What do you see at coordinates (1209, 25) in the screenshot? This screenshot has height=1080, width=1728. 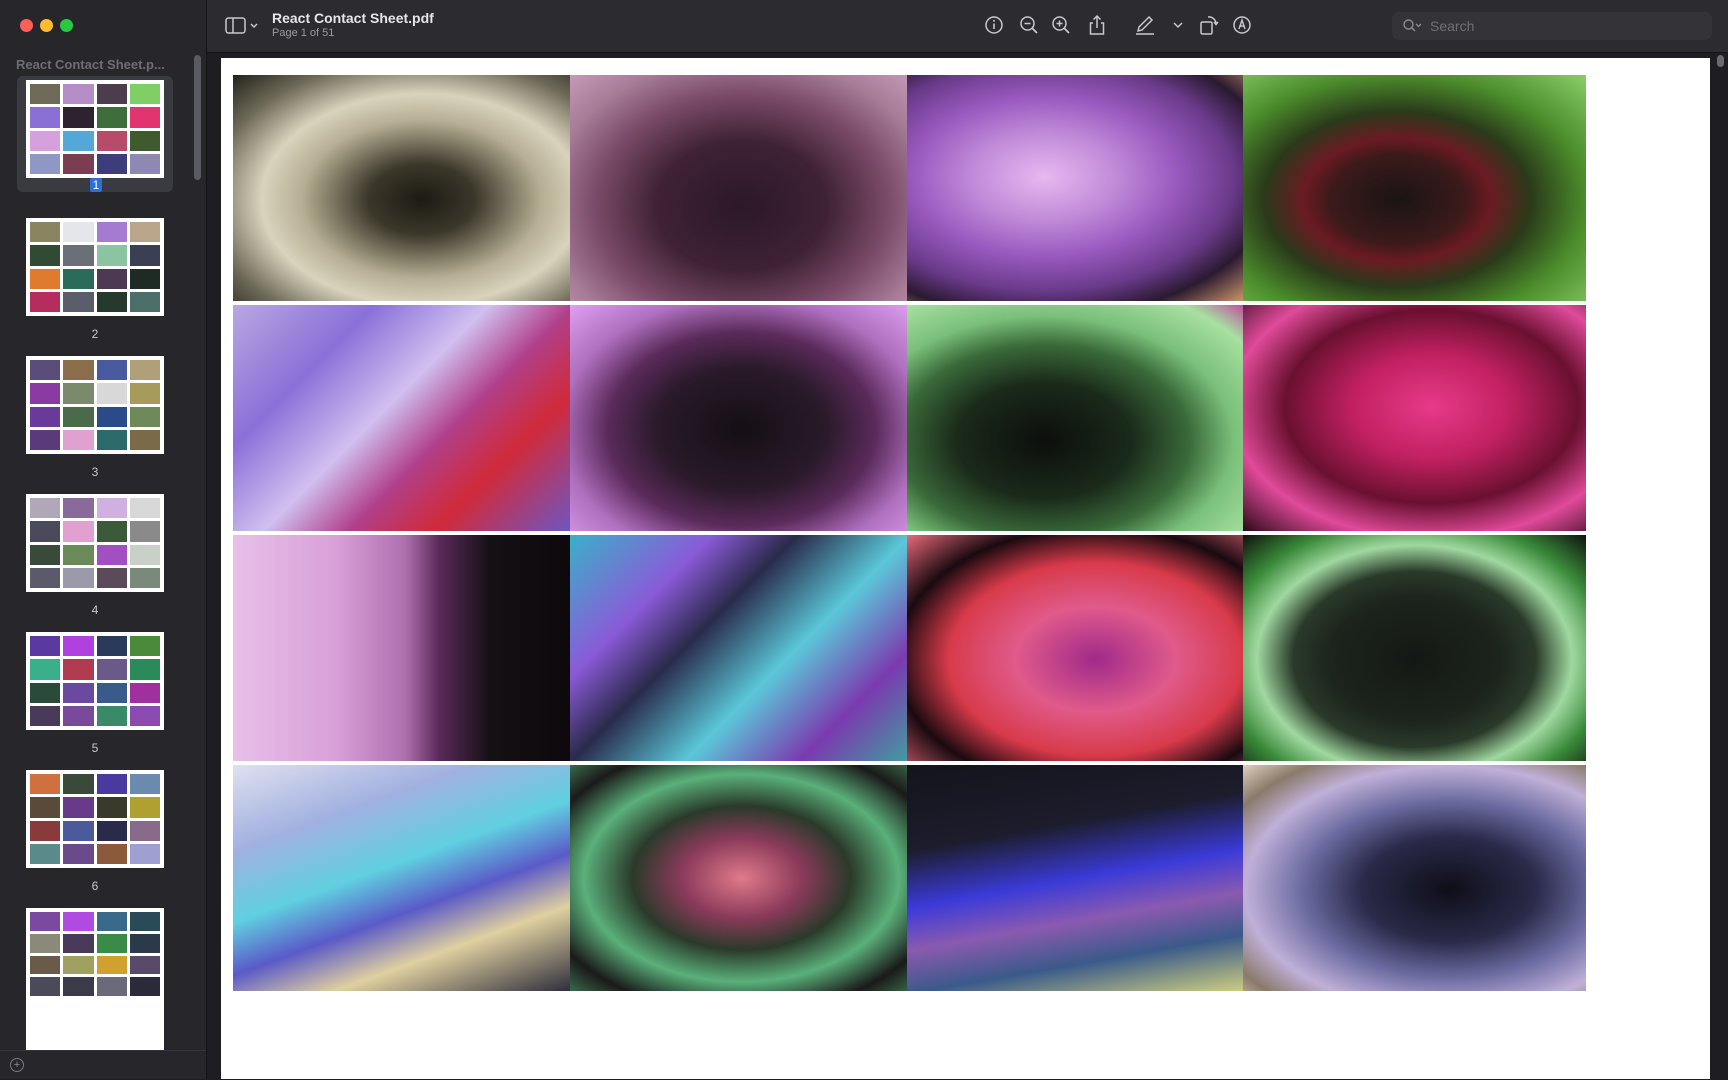 I see `rotate-icon` at bounding box center [1209, 25].